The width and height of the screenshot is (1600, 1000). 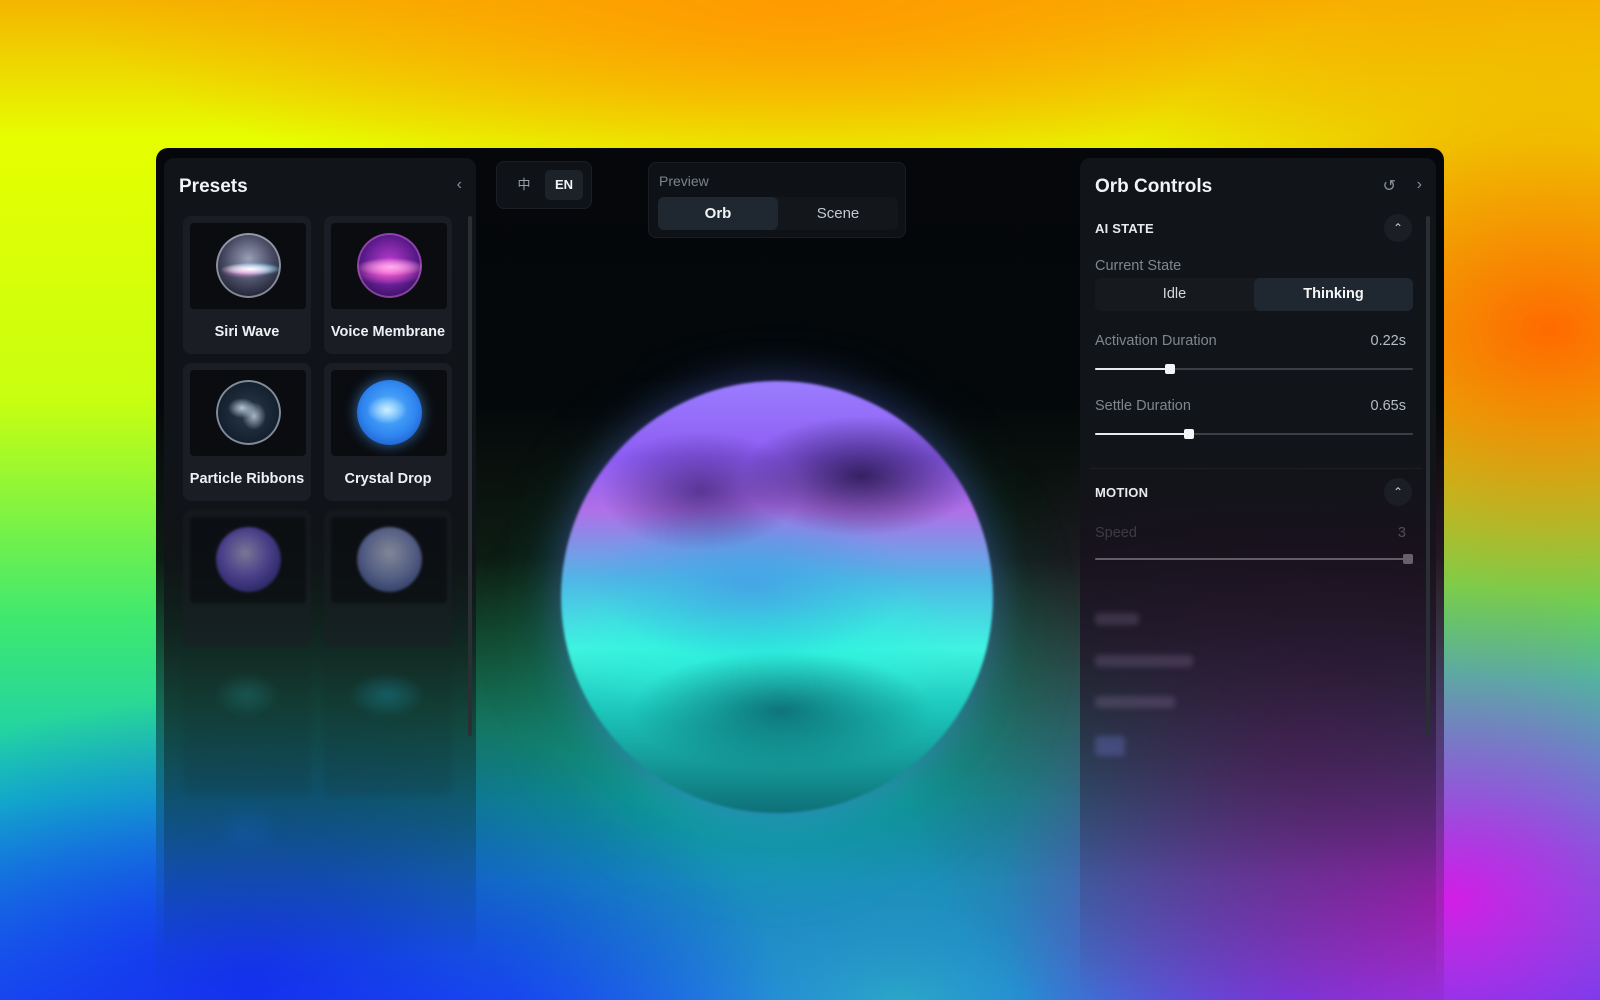 I want to click on preset-card-particle-ribbons: Particle Ribbons, so click(x=247, y=432).